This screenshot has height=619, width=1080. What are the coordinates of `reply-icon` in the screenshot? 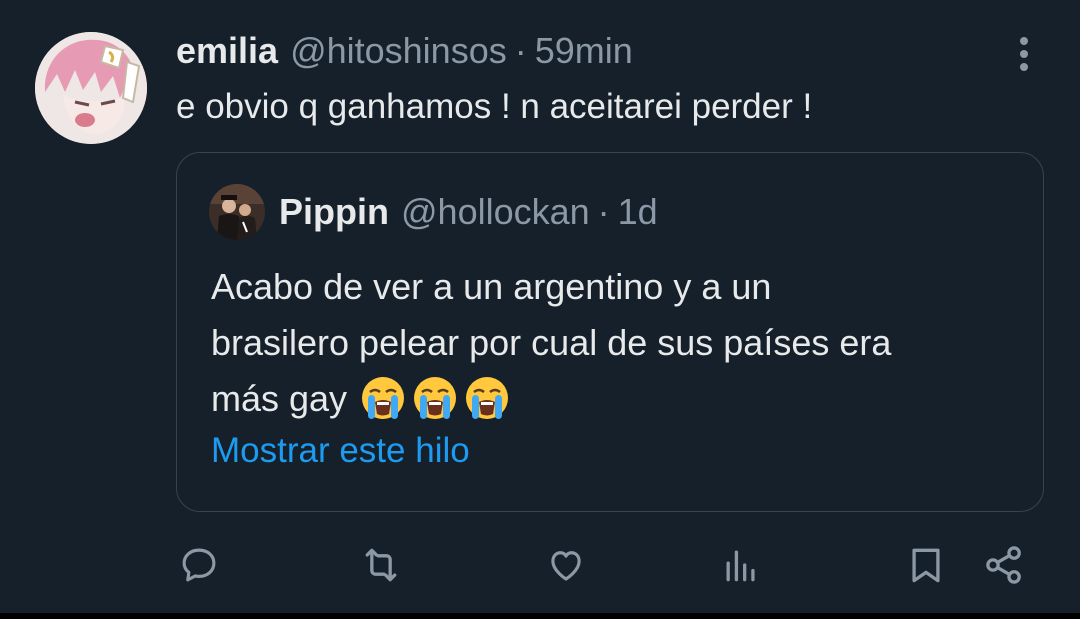 It's located at (199, 565).